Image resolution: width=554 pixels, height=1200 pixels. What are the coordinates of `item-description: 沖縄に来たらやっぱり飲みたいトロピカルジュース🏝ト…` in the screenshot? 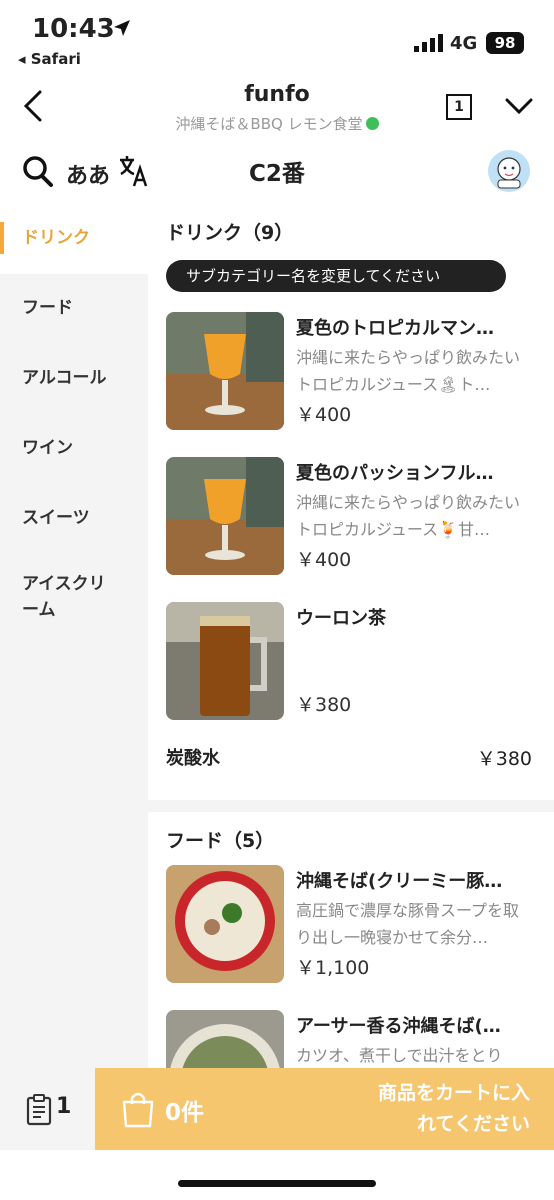 It's located at (408, 371).